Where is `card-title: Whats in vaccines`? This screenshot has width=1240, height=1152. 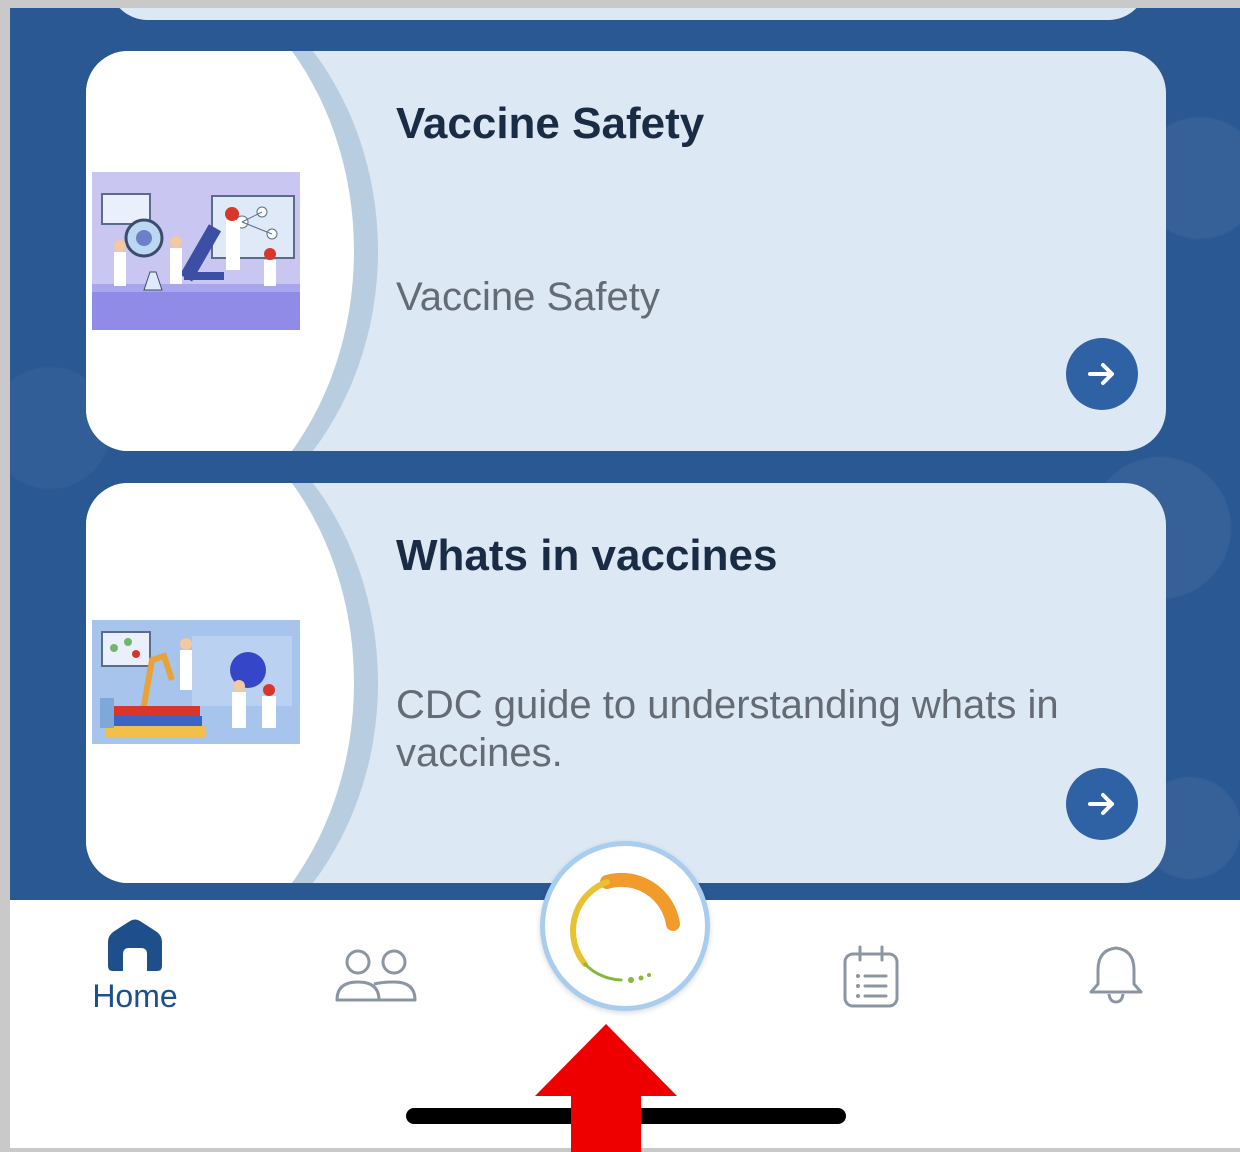
card-title: Whats in vaccines is located at coordinates (587, 555).